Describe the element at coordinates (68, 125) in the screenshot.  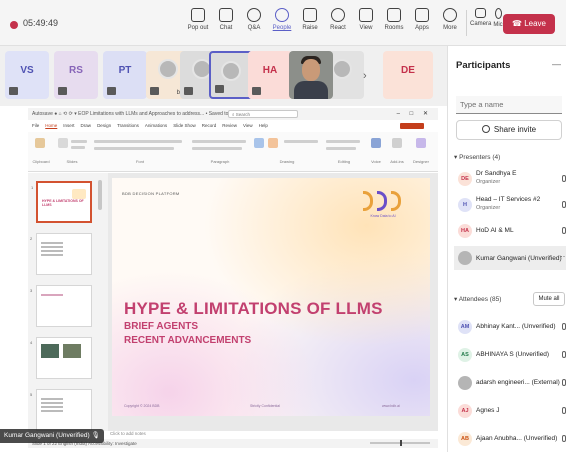
I see `tab-insert: Insert` at that location.